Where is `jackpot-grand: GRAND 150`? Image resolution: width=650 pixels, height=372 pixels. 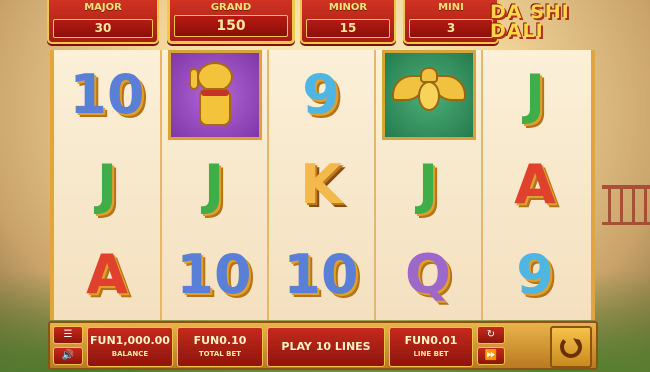 jackpot-grand: GRAND 150 is located at coordinates (231, 22).